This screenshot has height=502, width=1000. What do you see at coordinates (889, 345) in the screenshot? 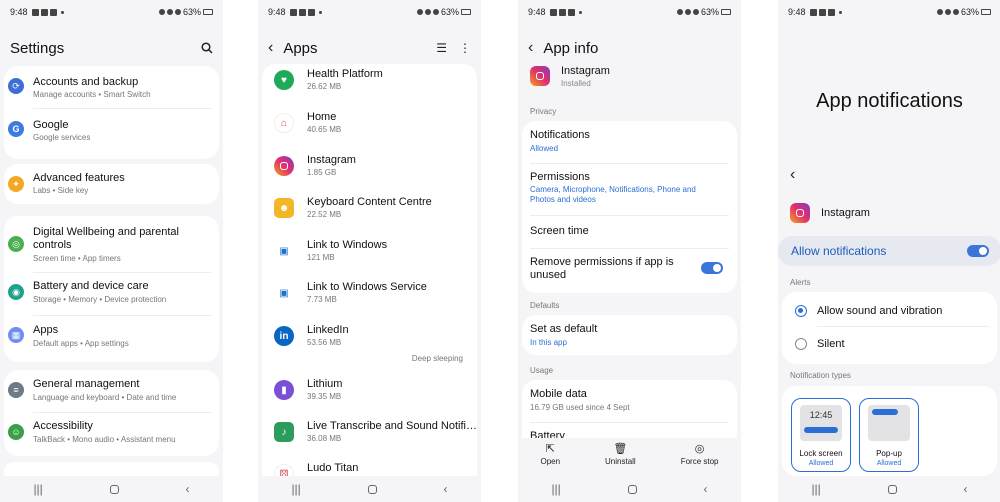
I see `silent-option: Silent` at bounding box center [889, 345].